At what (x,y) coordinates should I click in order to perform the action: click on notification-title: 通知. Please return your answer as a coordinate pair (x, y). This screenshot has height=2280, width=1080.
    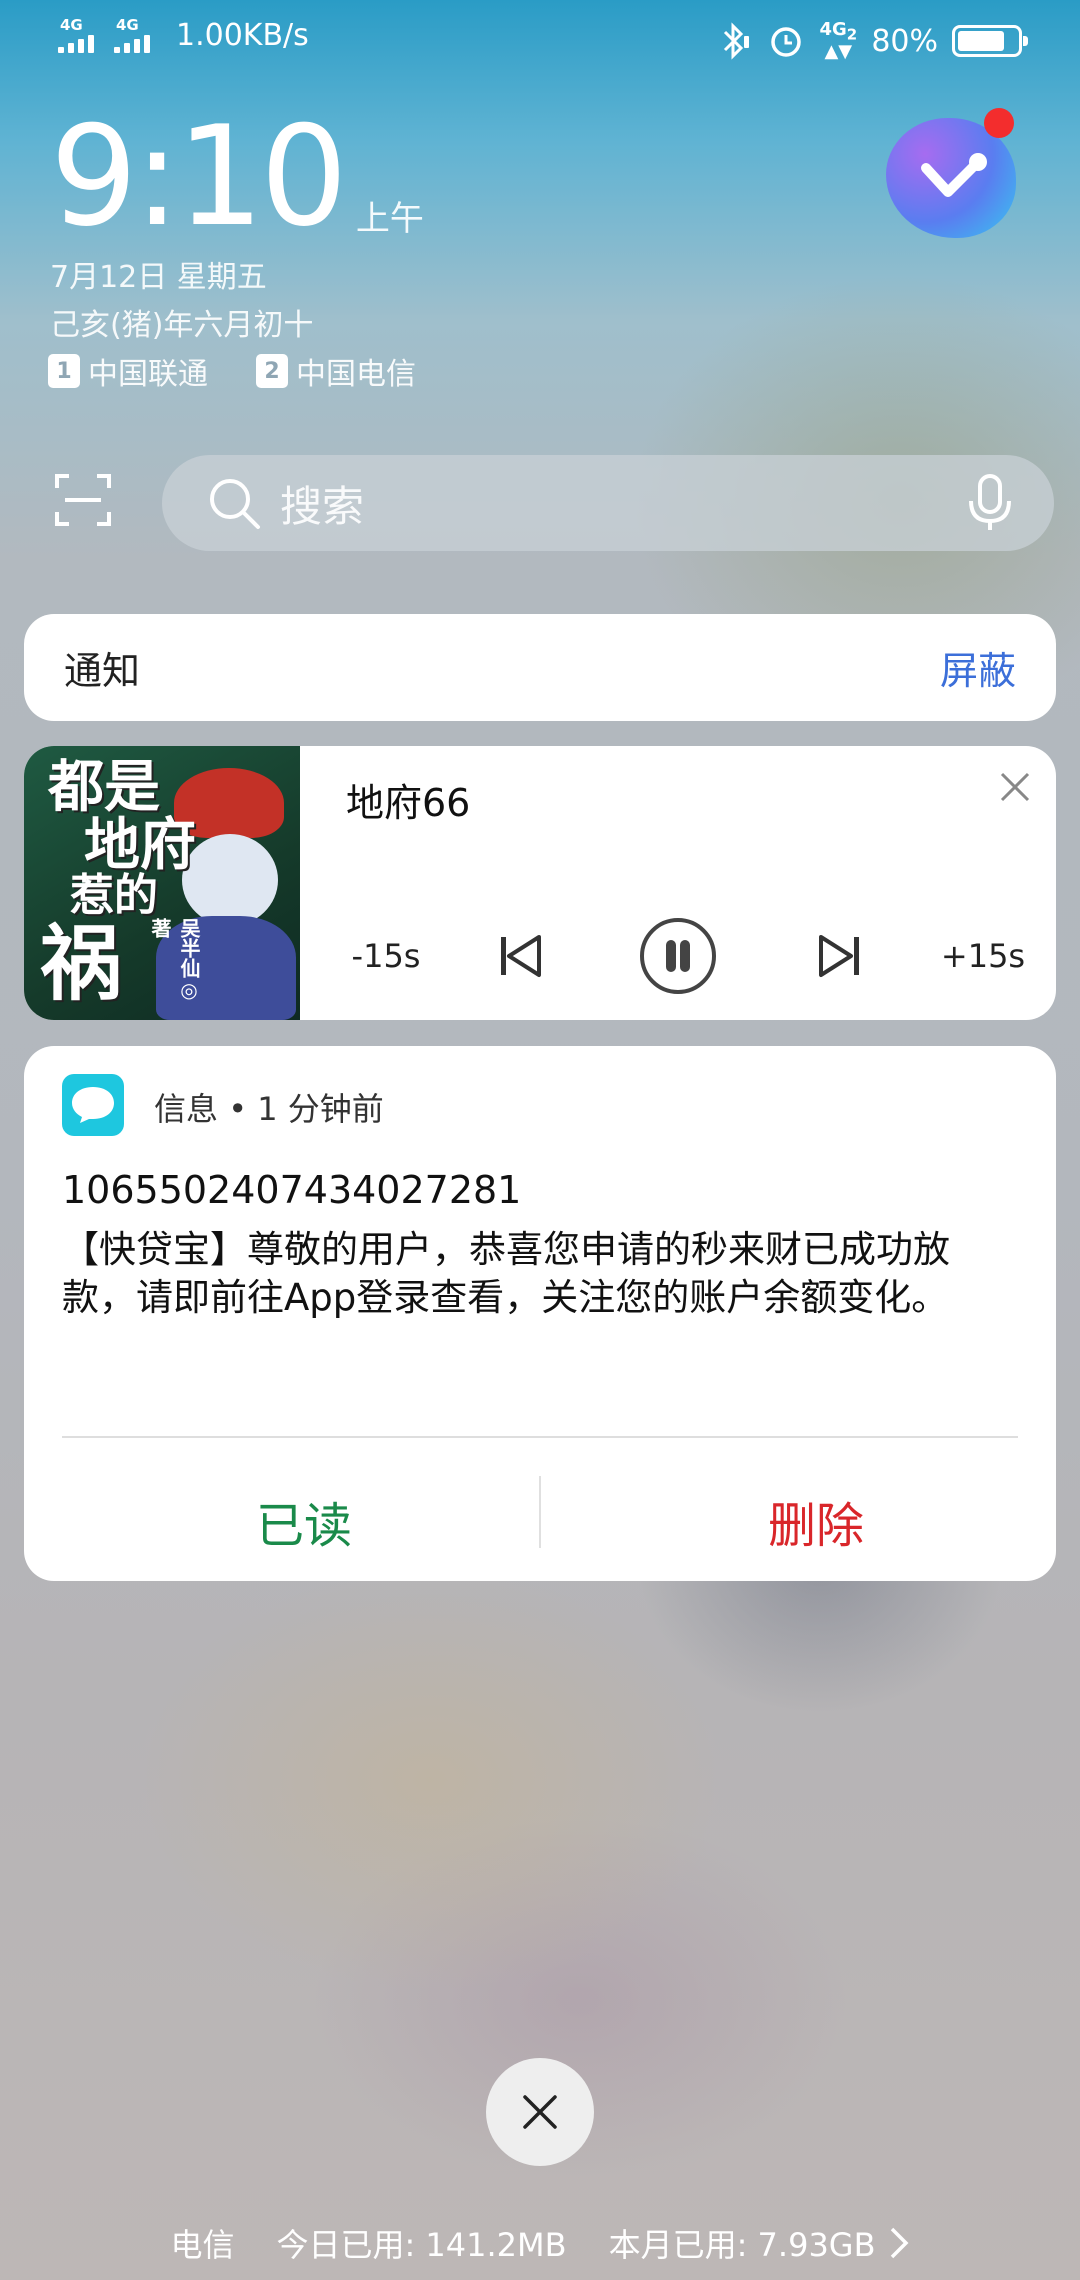
    Looking at the image, I should click on (102, 671).